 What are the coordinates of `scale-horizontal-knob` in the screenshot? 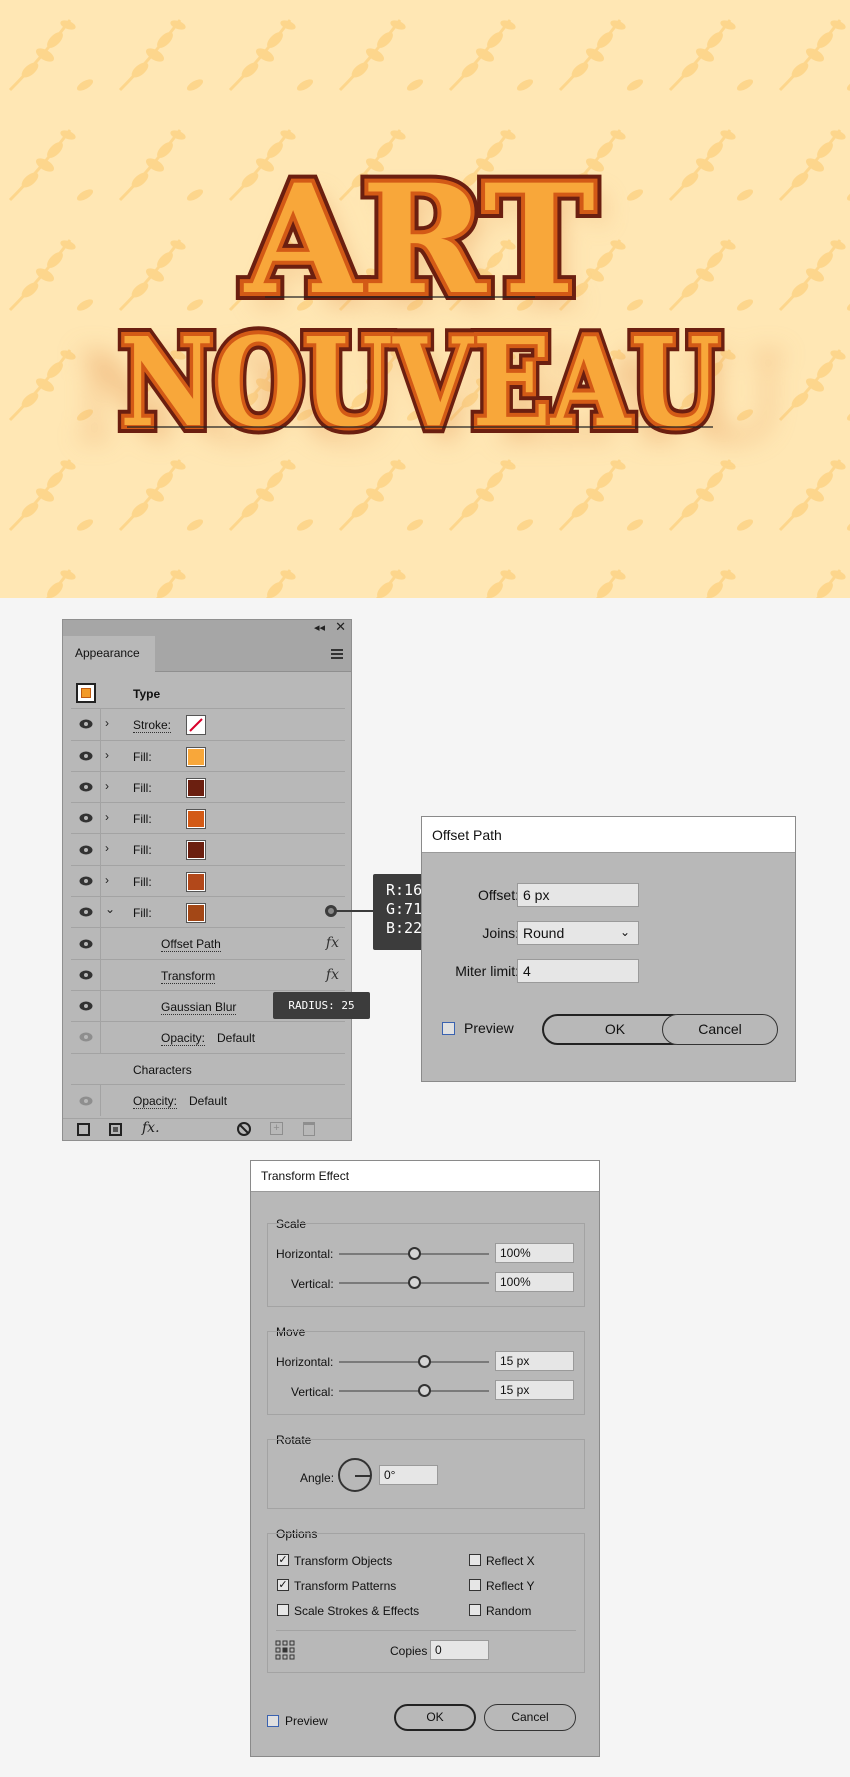 It's located at (414, 1253).